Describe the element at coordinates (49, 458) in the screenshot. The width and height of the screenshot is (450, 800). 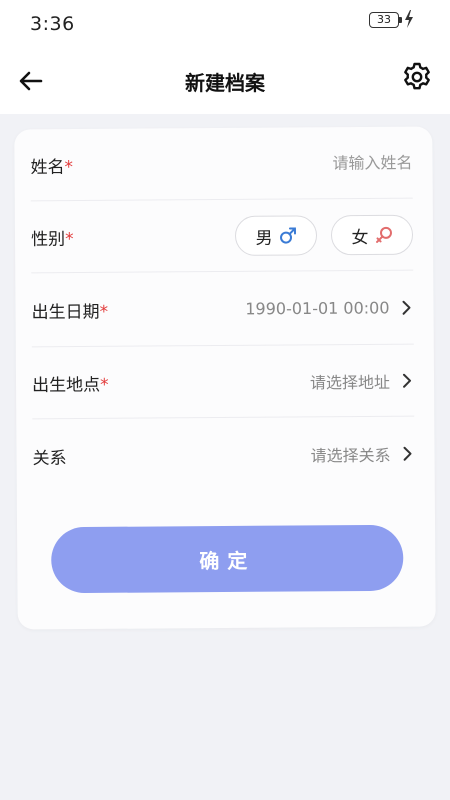
I see `relation-label: 关系` at that location.